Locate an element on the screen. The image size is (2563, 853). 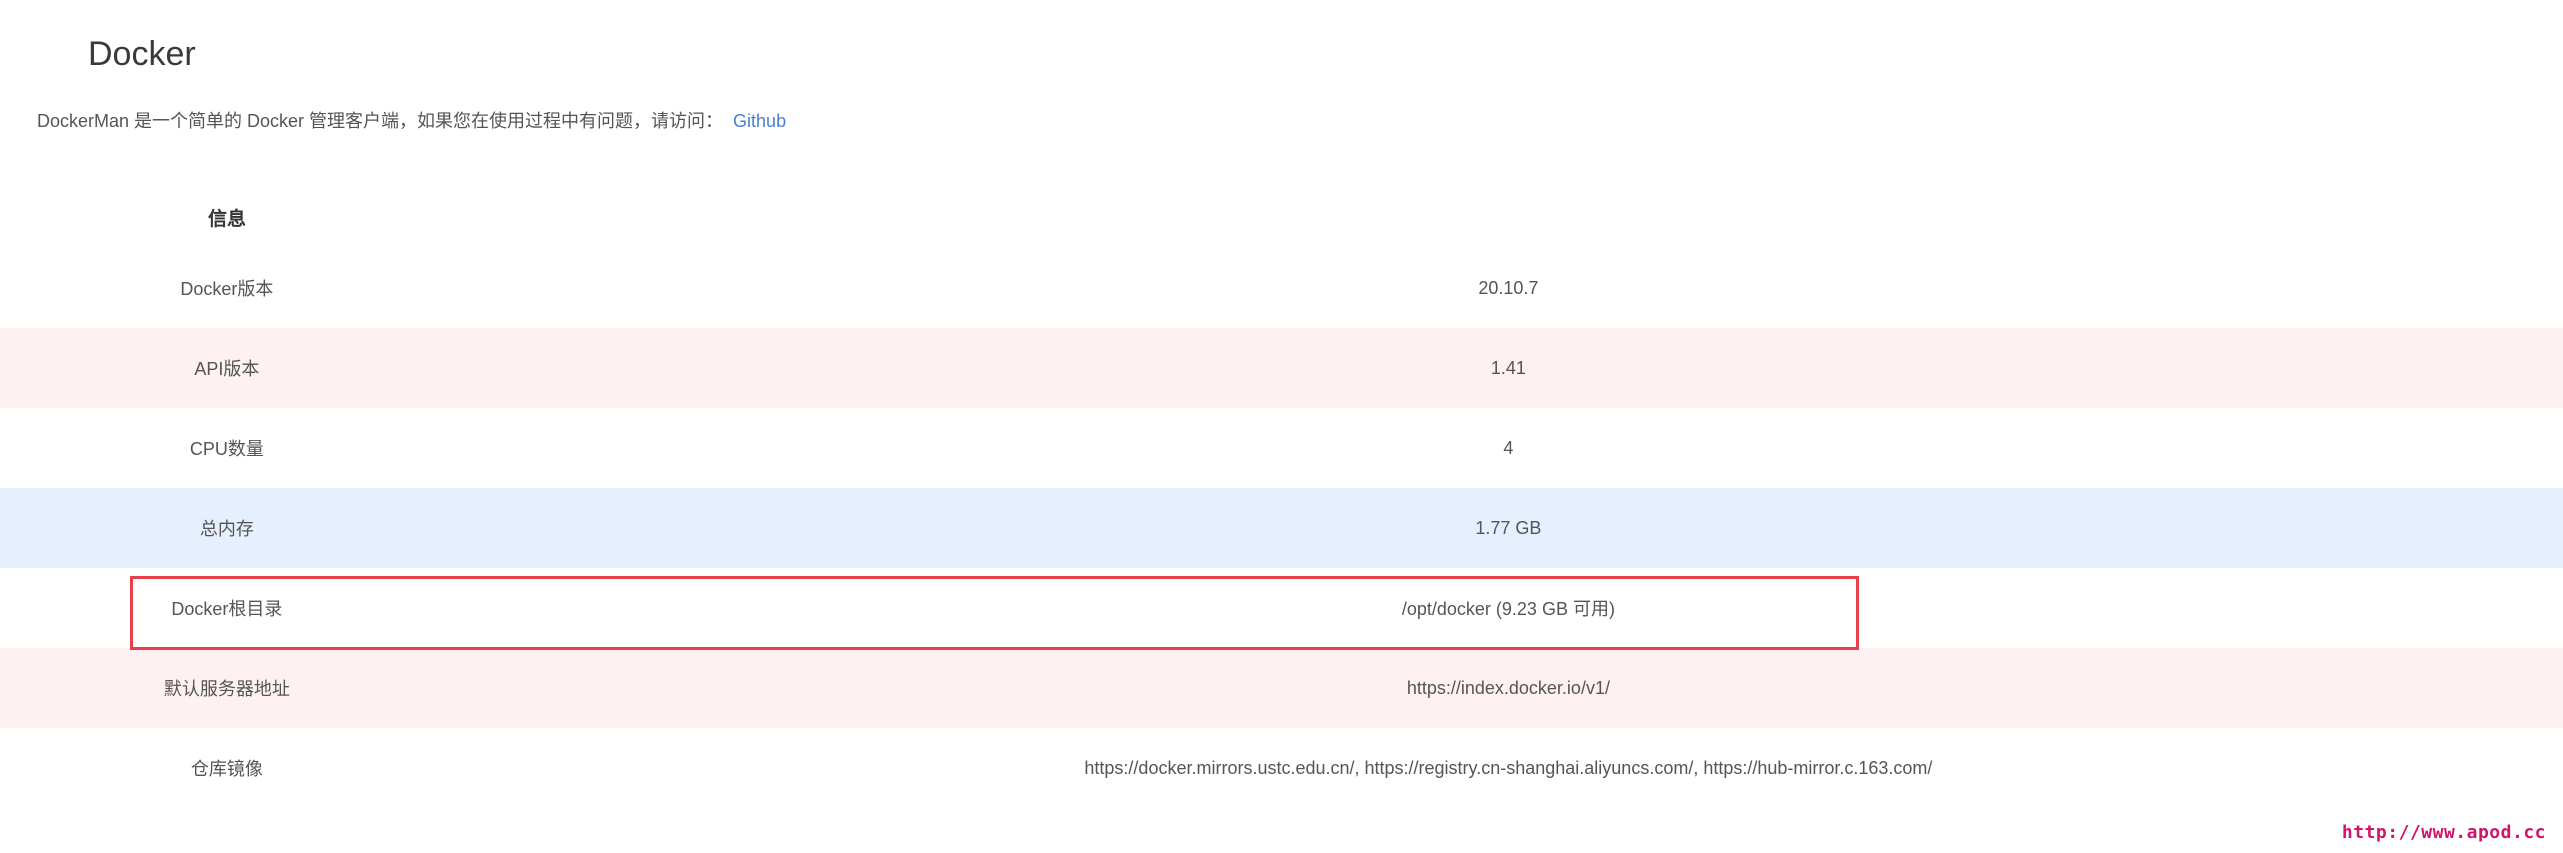
row-key: 默认服务器地址 is located at coordinates (226, 689).